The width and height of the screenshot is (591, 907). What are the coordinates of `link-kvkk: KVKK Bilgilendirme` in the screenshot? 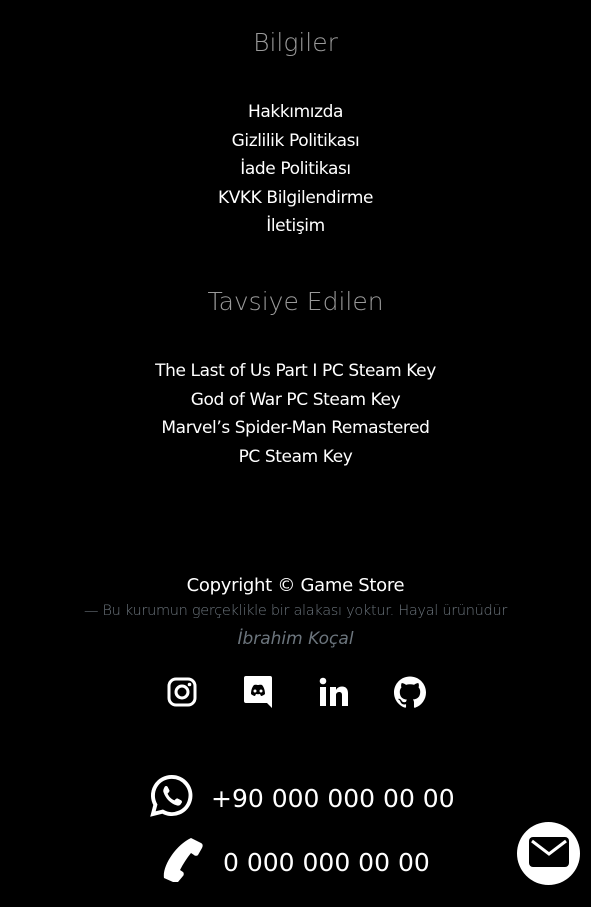 It's located at (295, 198).